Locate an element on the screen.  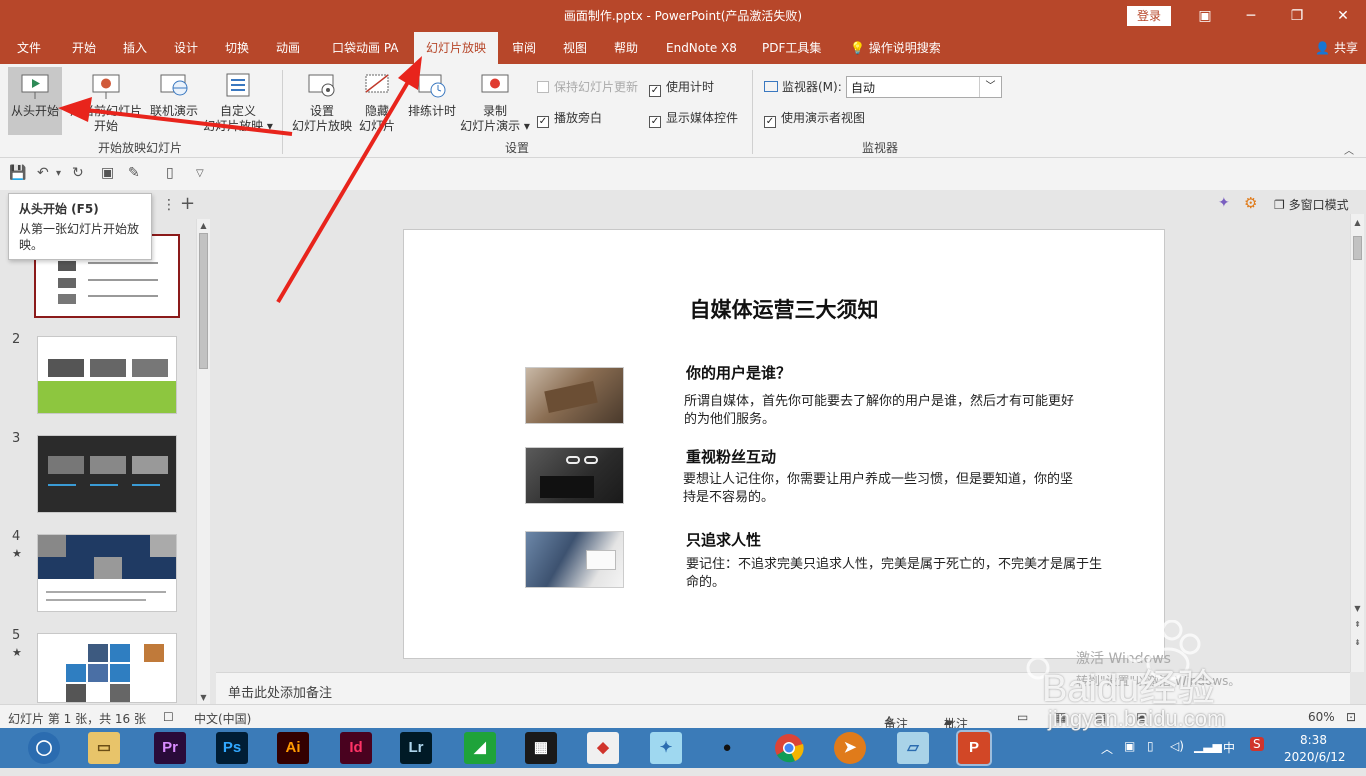
browser-360-icon: ◯ is located at coordinates (44, 748).